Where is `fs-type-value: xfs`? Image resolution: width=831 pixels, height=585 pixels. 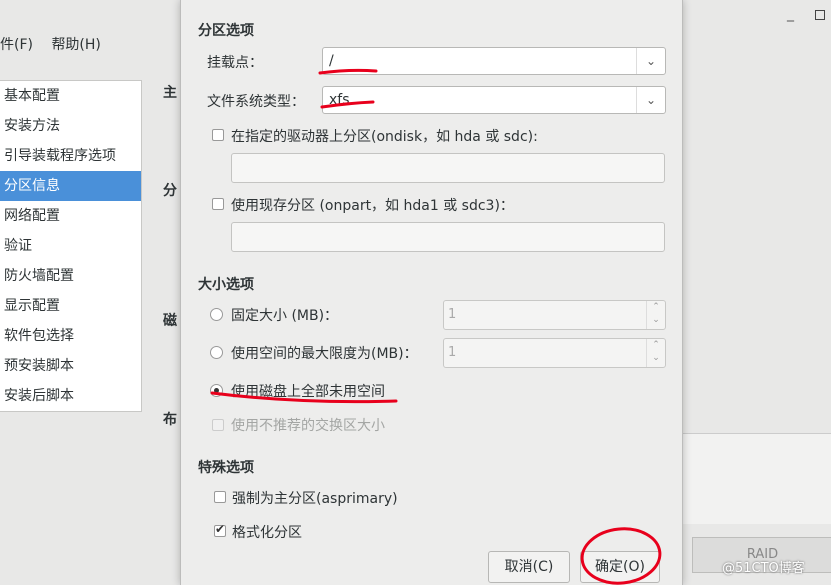
fs-type-value: xfs is located at coordinates (339, 100).